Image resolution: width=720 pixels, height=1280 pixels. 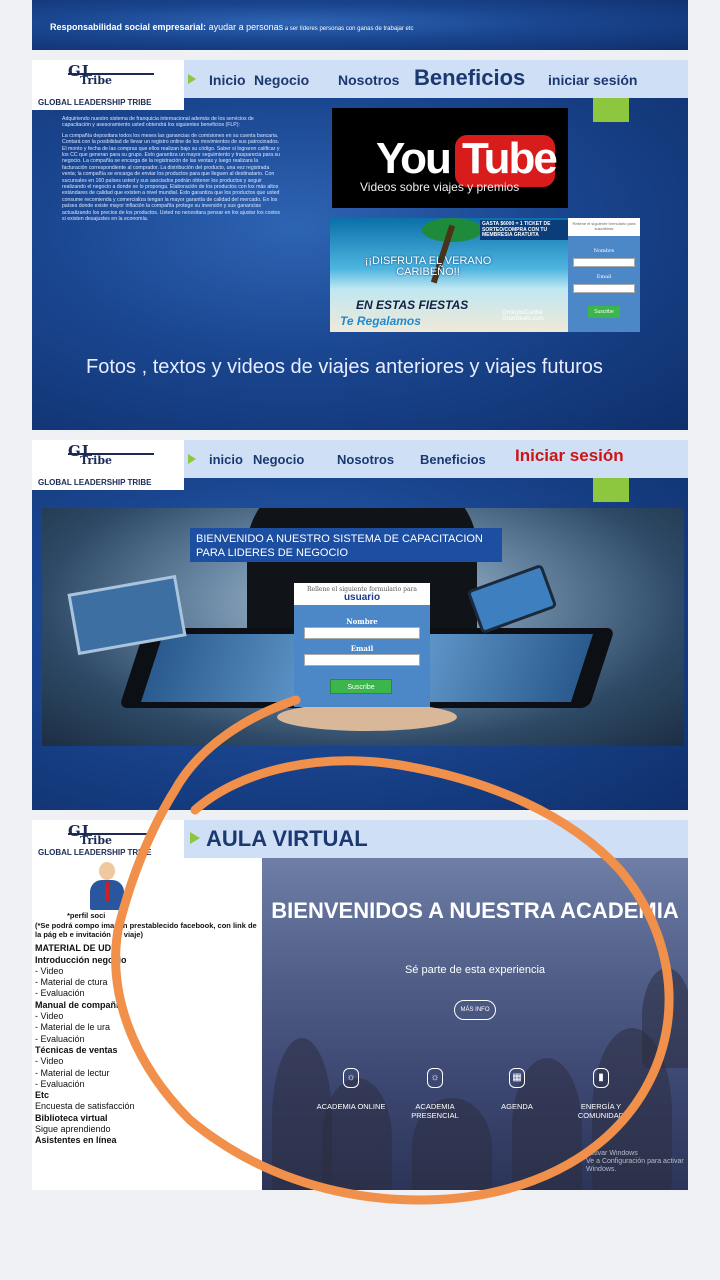 What do you see at coordinates (380, 321) in the screenshot?
I see `promo-regalamos: Te Regalamos` at bounding box center [380, 321].